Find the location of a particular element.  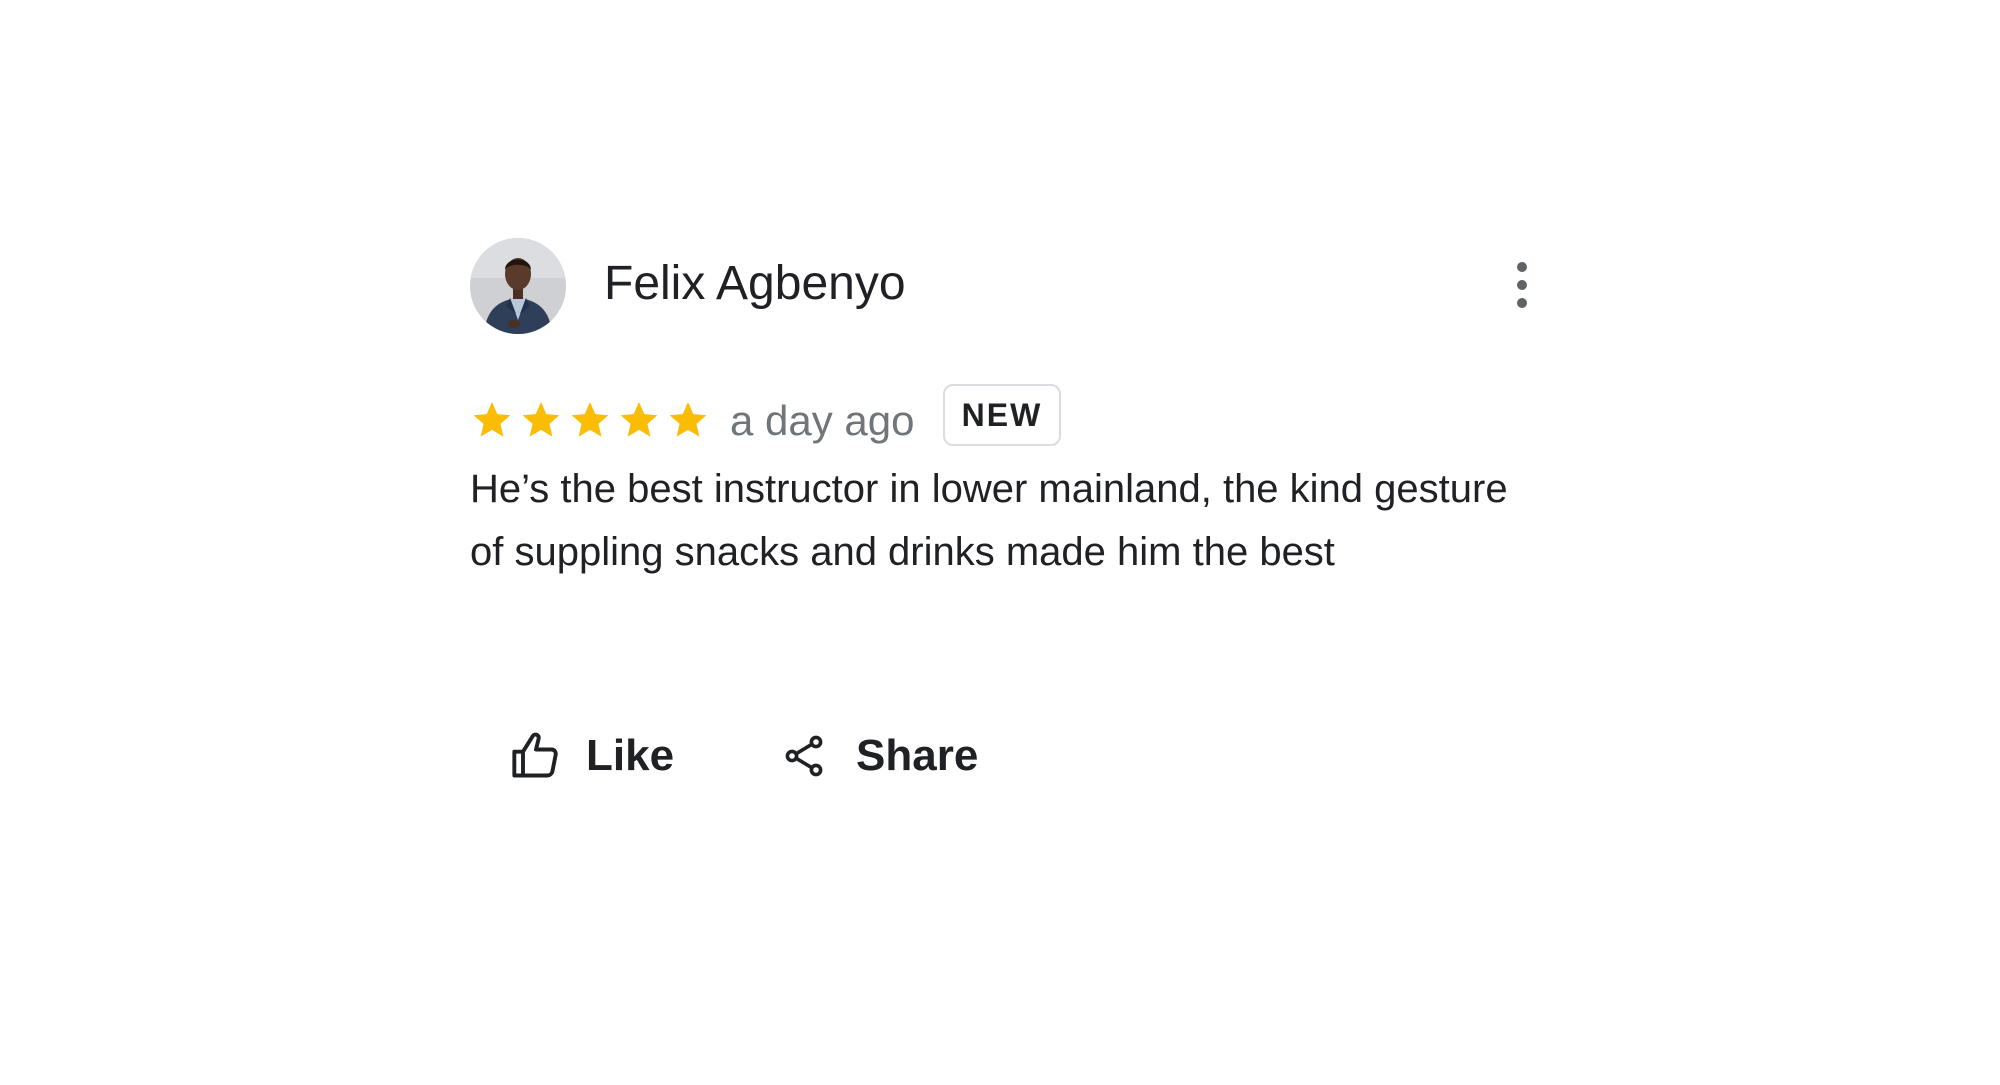

thumb-up-icon is located at coordinates (535, 755).